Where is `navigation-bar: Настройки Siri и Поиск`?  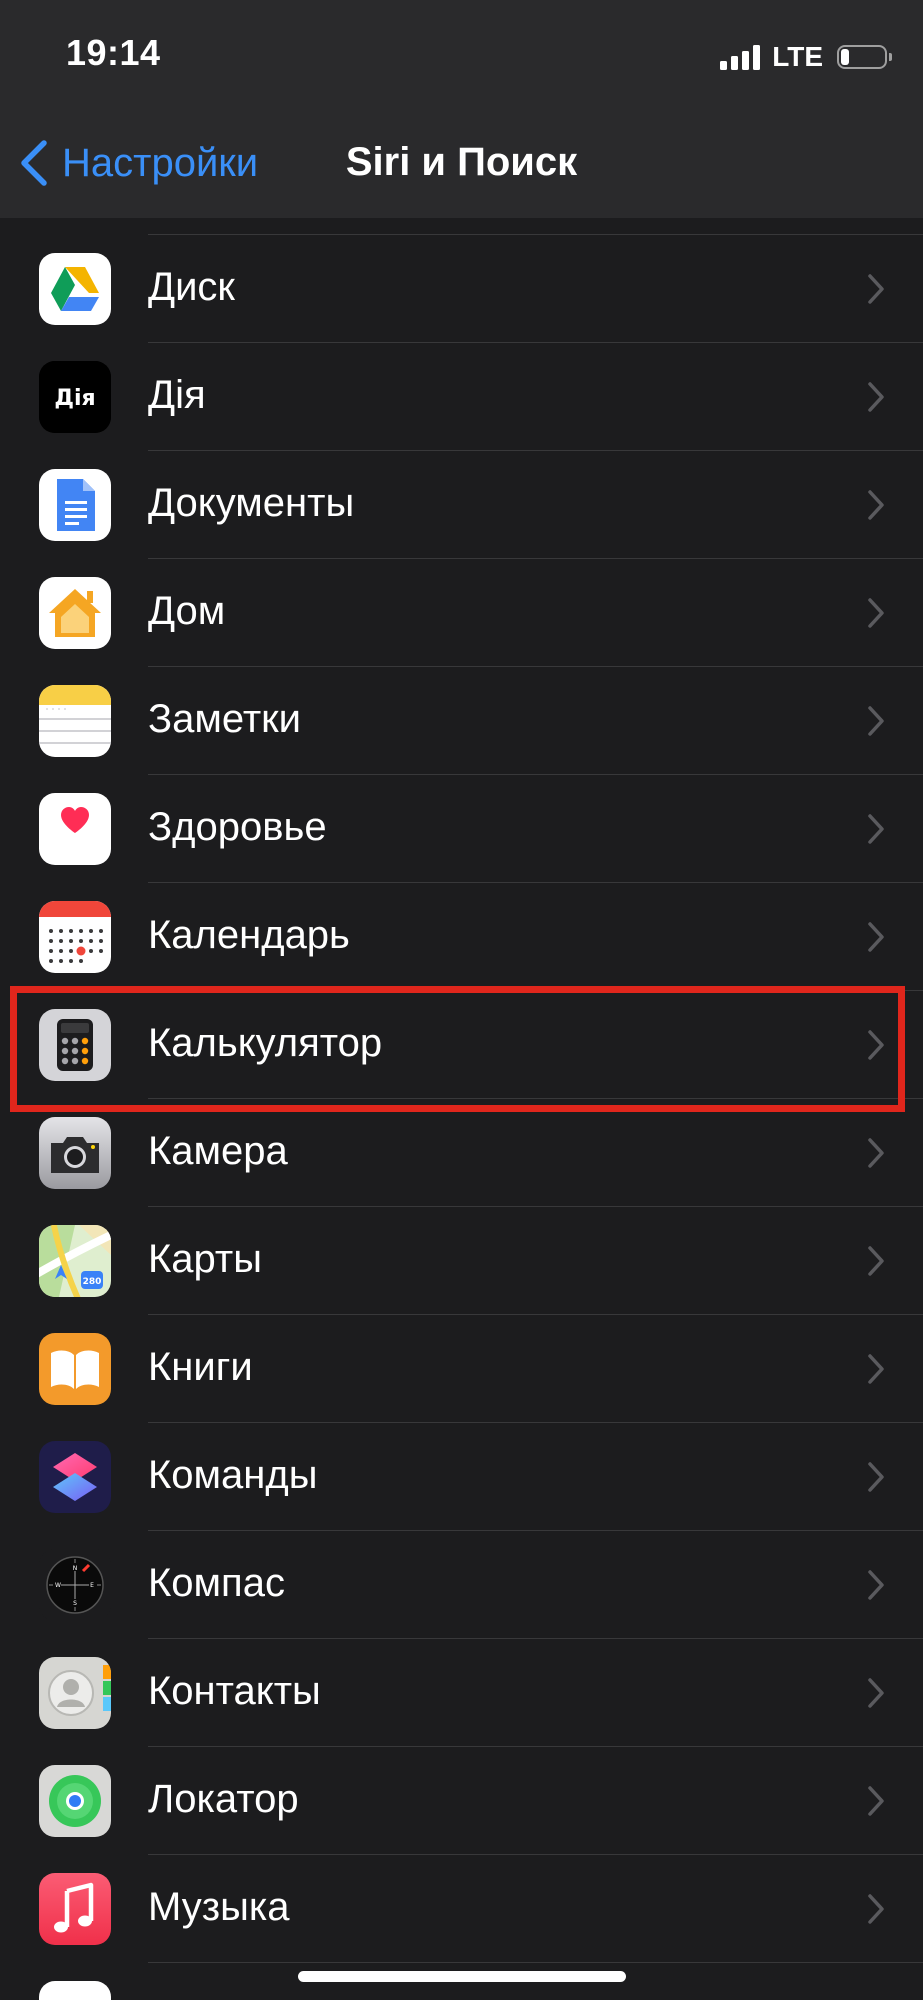 navigation-bar: Настройки Siri и Поиск is located at coordinates (461, 164).